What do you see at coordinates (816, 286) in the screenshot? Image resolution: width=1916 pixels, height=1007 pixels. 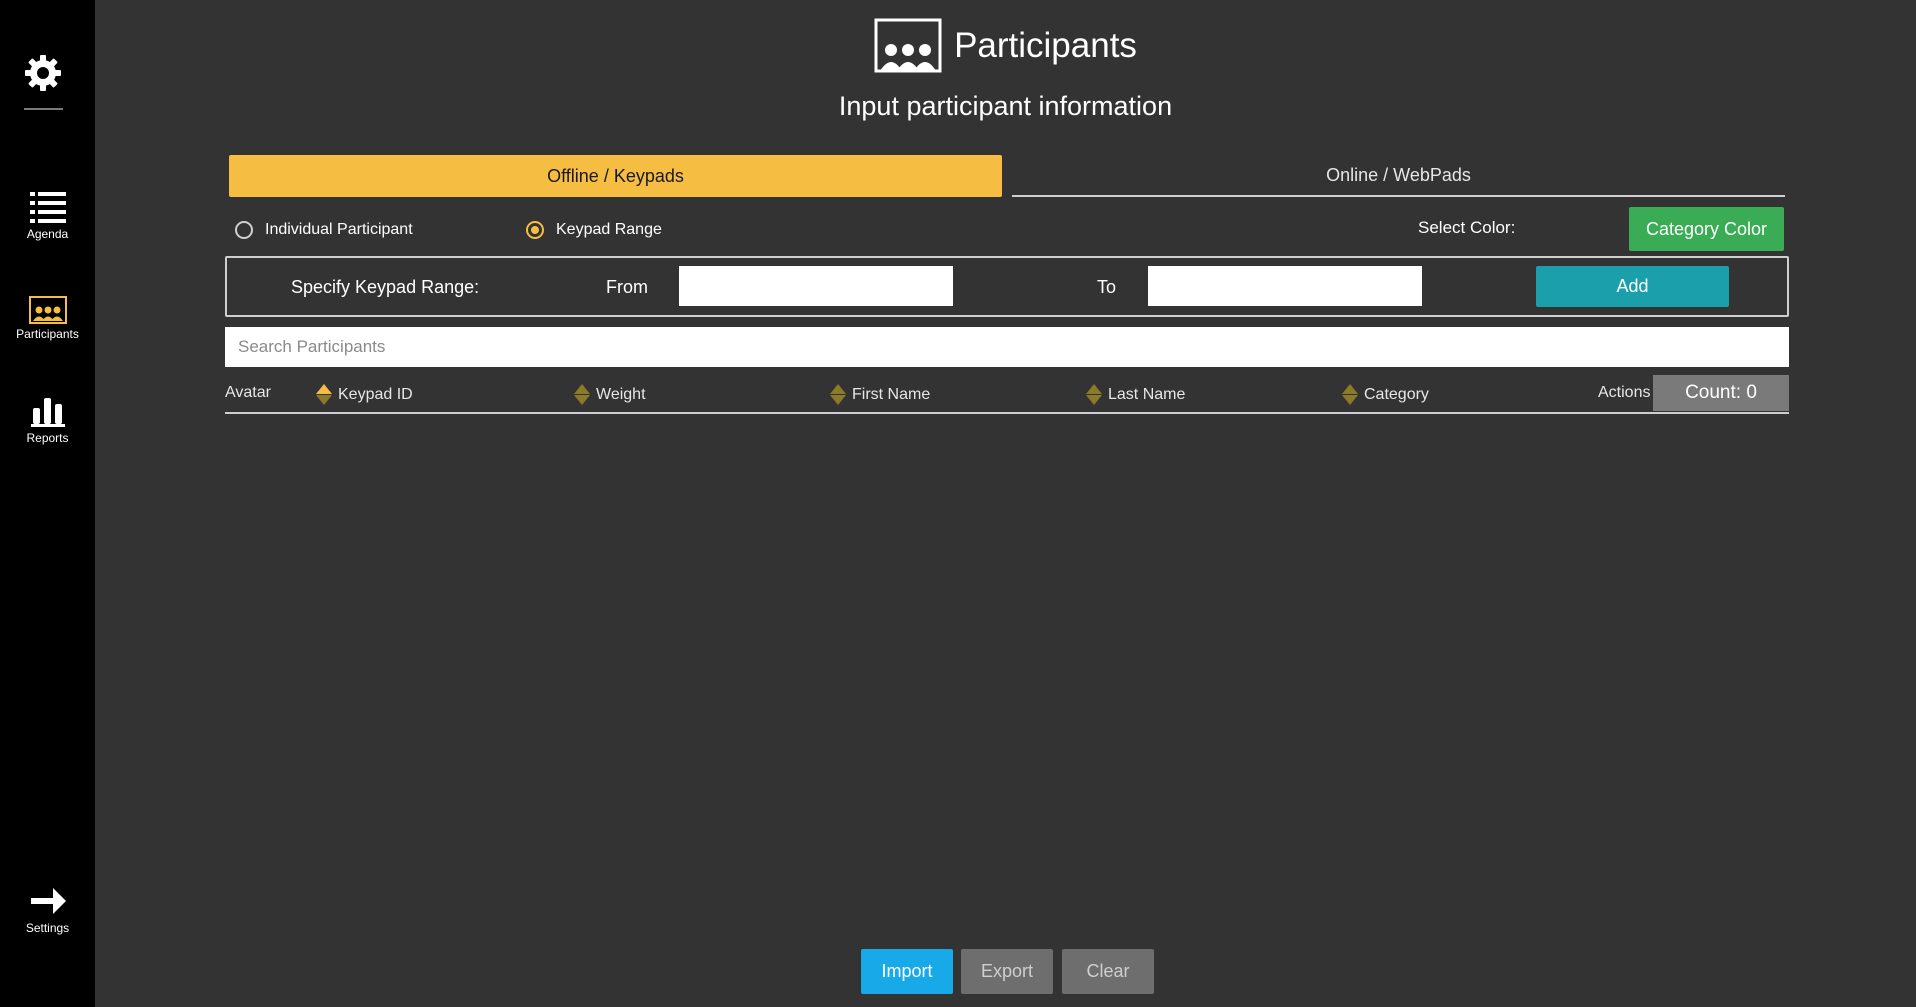 I see `from-input` at bounding box center [816, 286].